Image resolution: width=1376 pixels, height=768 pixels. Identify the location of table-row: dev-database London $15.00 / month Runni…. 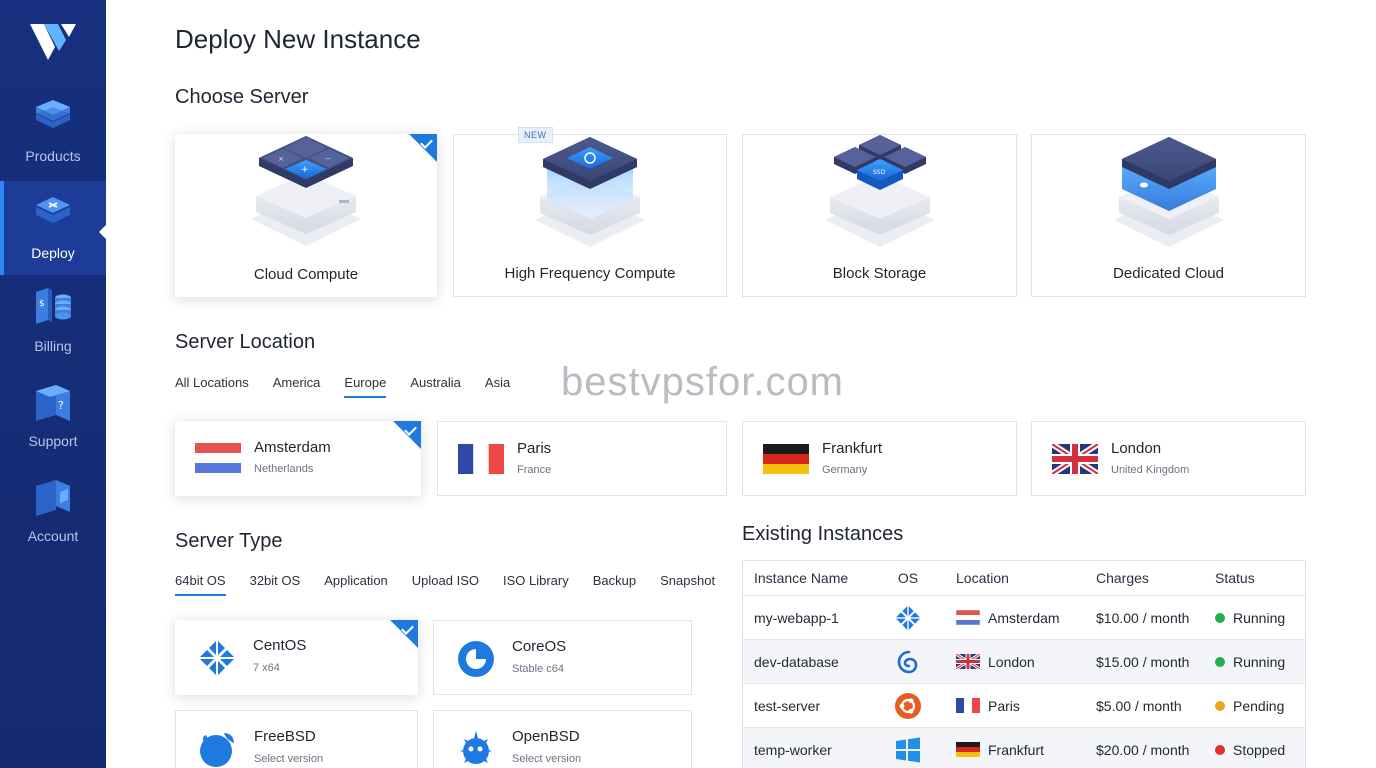
(1024, 662).